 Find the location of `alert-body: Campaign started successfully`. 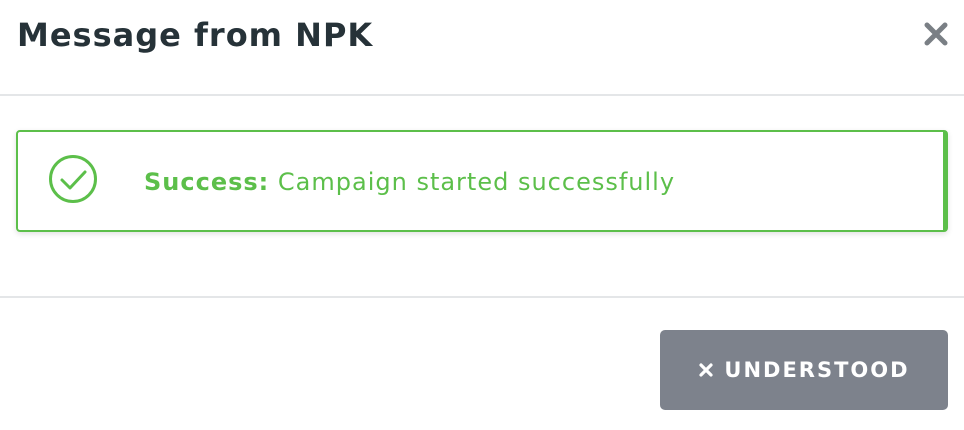

alert-body: Campaign started successfully is located at coordinates (472, 182).